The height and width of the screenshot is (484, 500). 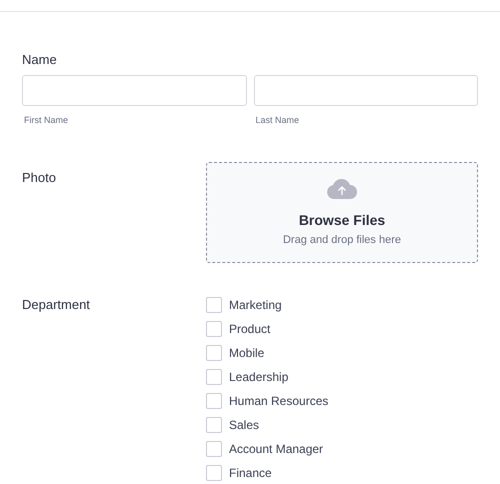 I want to click on field-sublabel: Last Name, so click(x=278, y=120).